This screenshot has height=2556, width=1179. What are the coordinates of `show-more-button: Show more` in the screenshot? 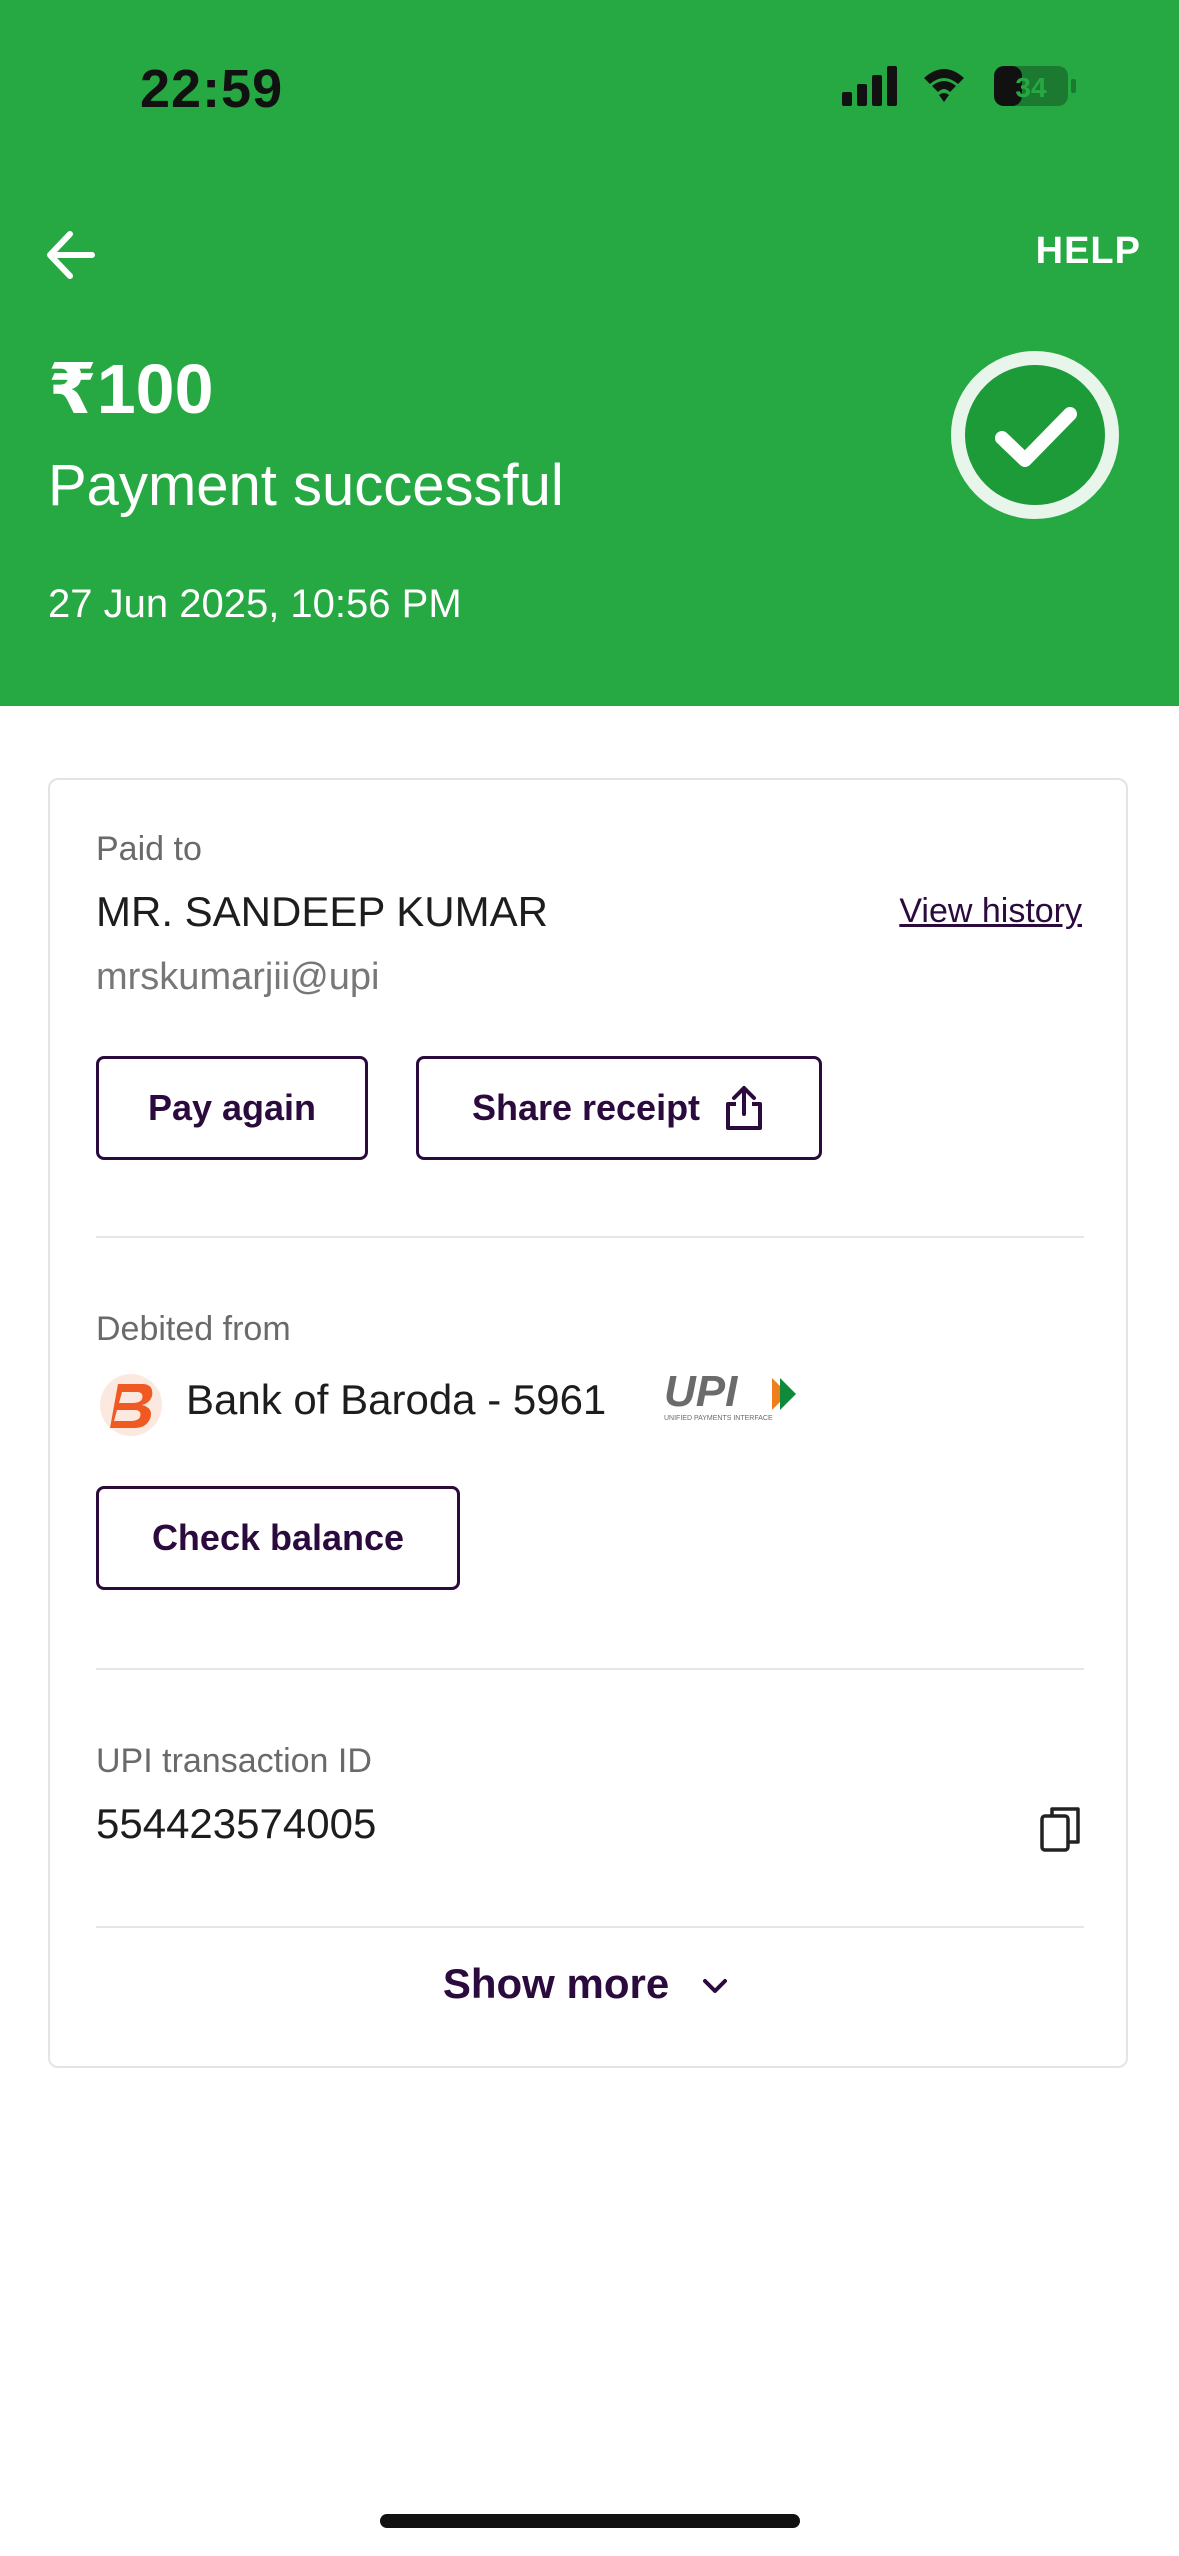 It's located at (588, 1984).